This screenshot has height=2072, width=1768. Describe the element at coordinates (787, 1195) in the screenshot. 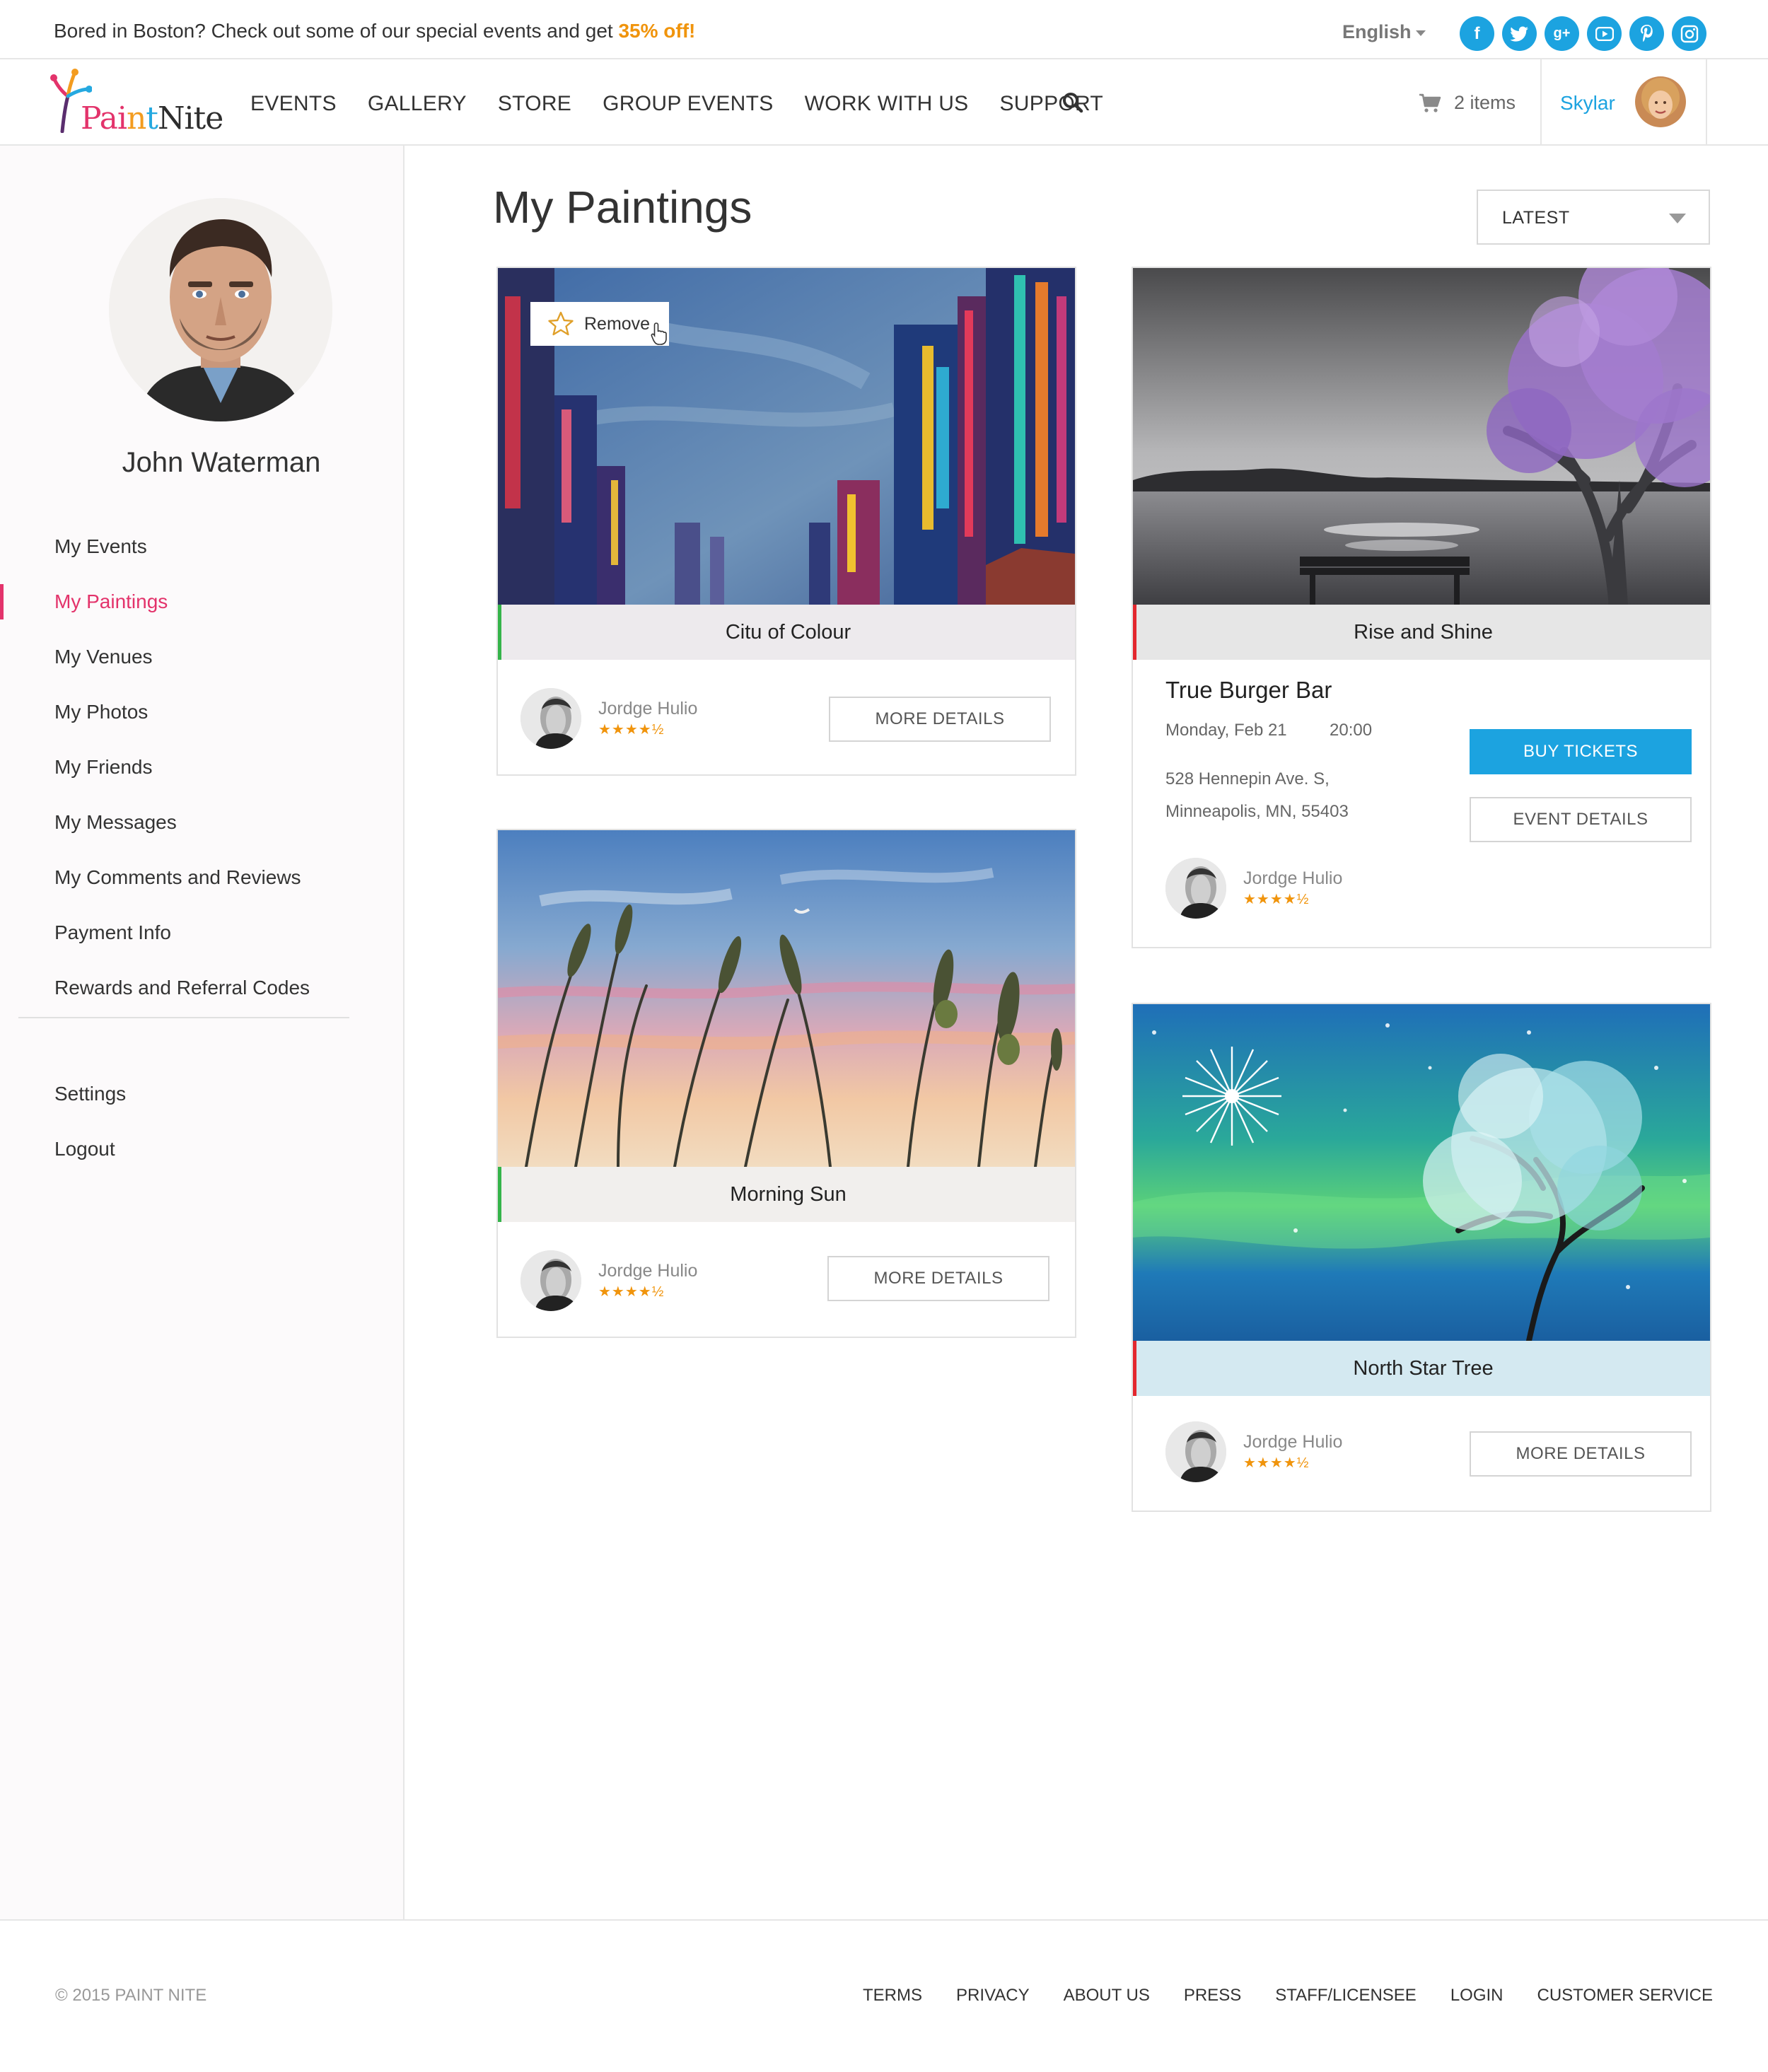

I see `painting-title: Morning Sun` at that location.